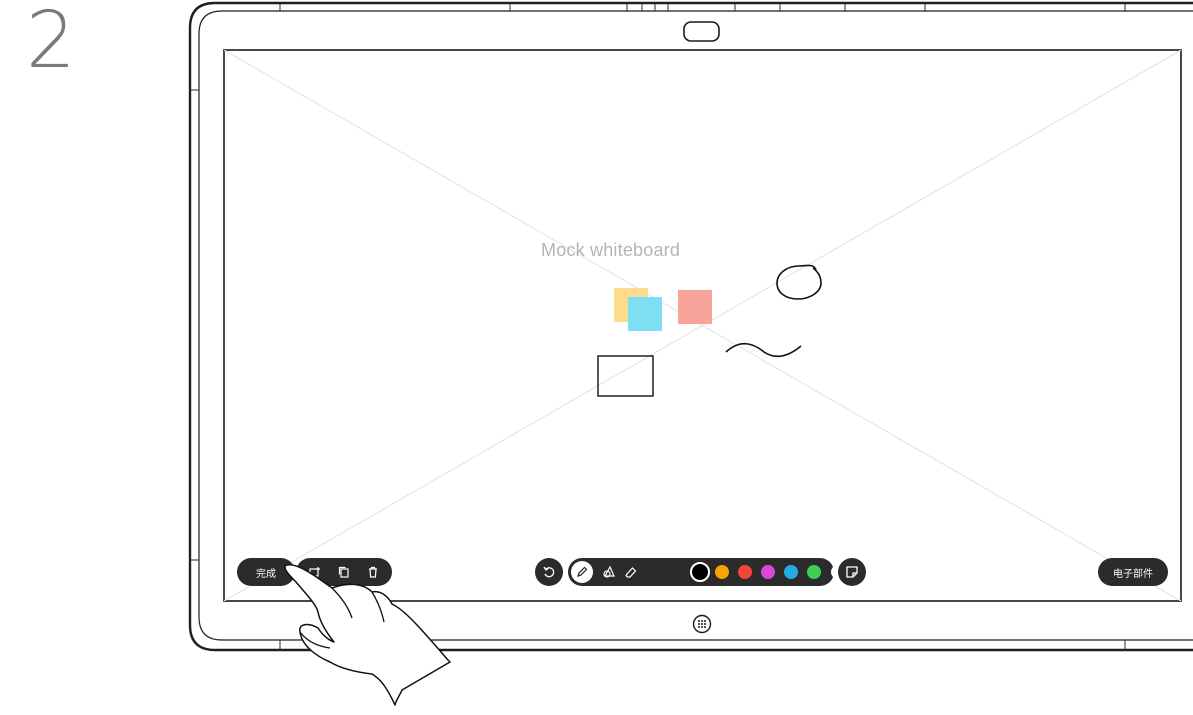 The width and height of the screenshot is (1193, 715). What do you see at coordinates (625, 376) in the screenshot?
I see `drawn-rectangle` at bounding box center [625, 376].